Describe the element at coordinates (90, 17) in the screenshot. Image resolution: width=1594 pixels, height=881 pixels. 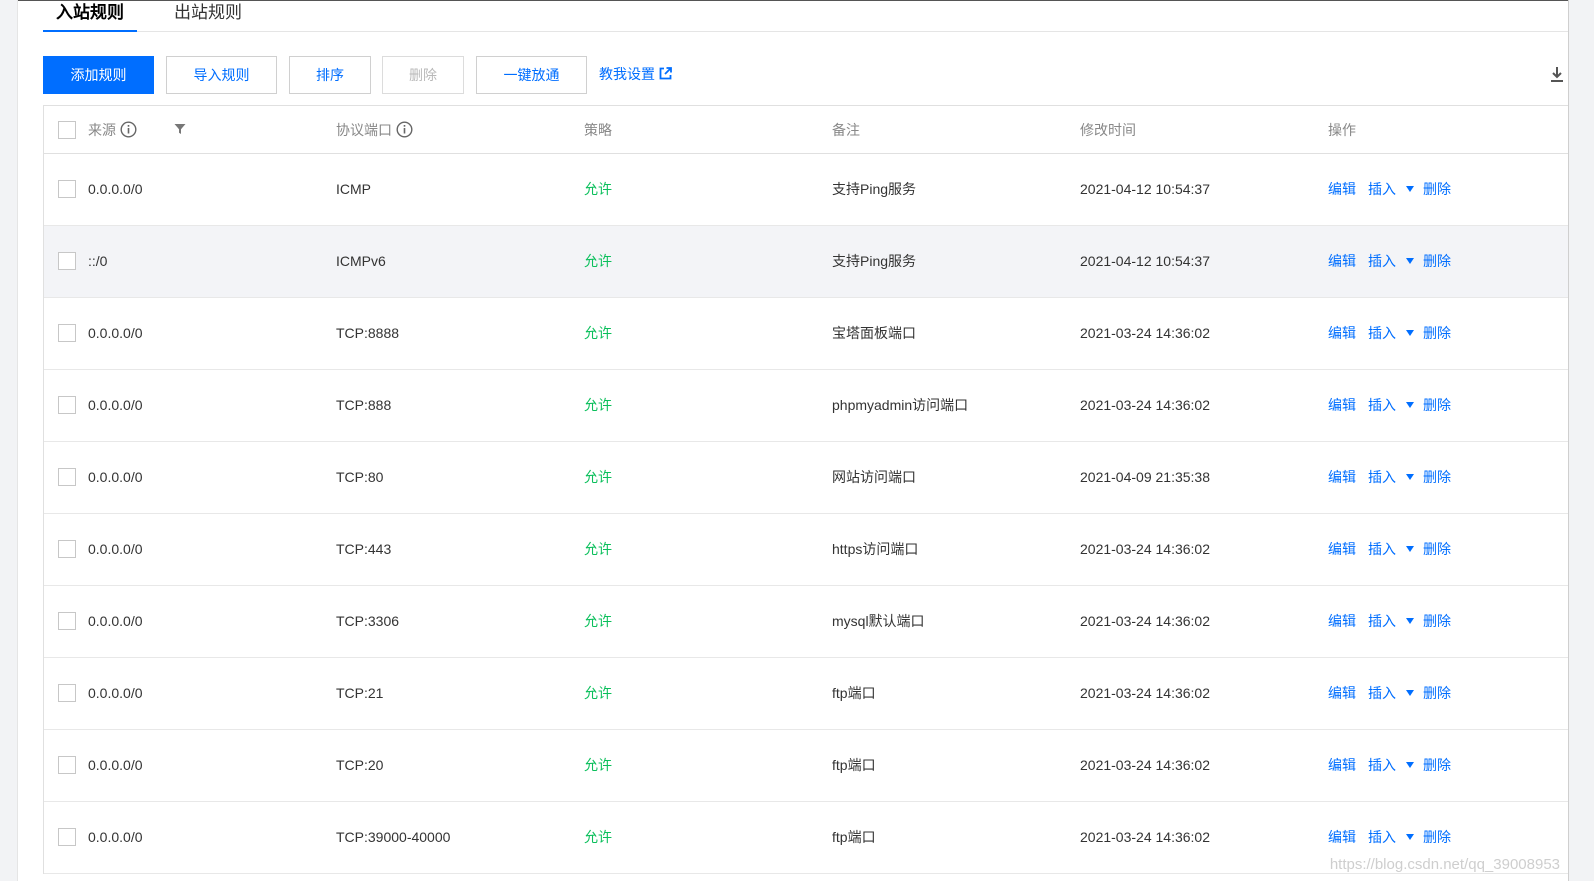
I see `tab-inbound-rules: 入站规则` at that location.